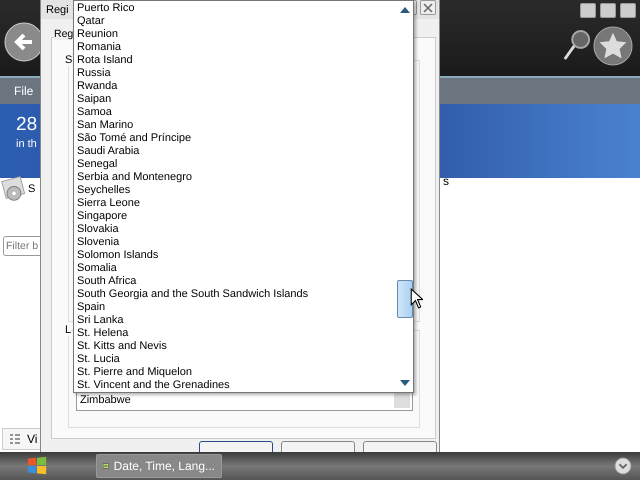 The height and width of the screenshot is (480, 640). Describe the element at coordinates (236, 346) in the screenshot. I see `list-item: St. Kitts and Nevis` at that location.